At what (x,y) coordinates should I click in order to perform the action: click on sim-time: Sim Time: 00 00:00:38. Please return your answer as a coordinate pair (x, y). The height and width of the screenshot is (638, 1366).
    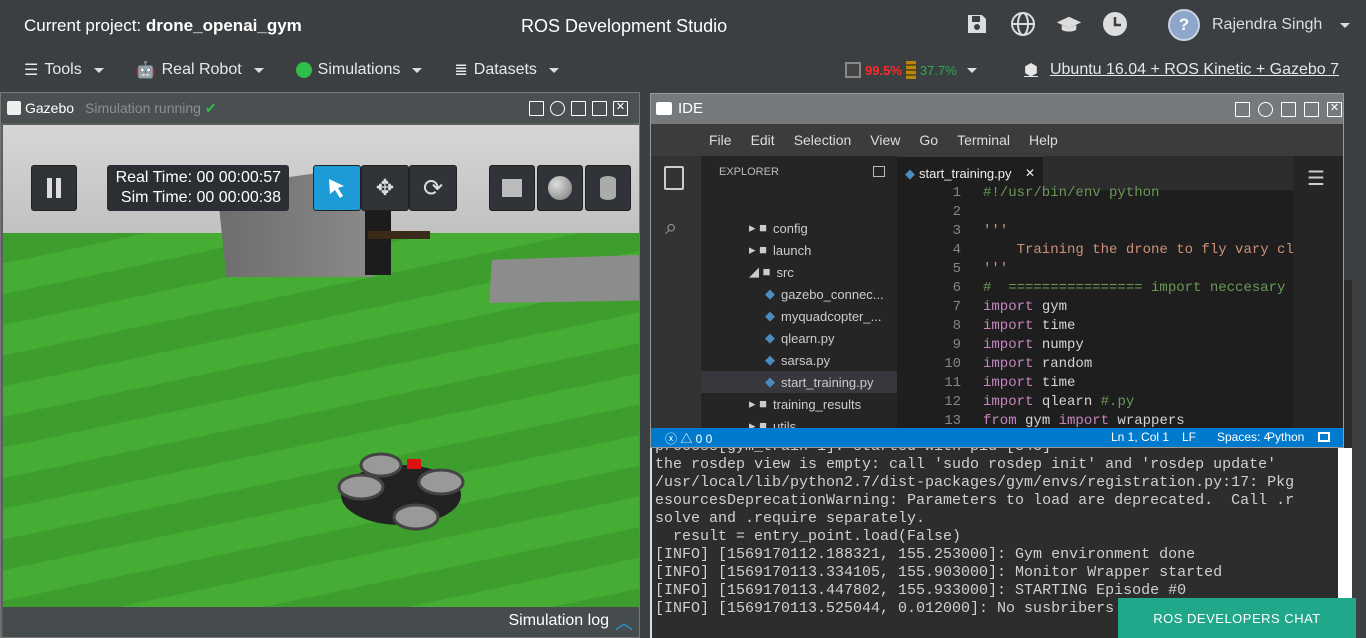
    Looking at the image, I should click on (200, 197).